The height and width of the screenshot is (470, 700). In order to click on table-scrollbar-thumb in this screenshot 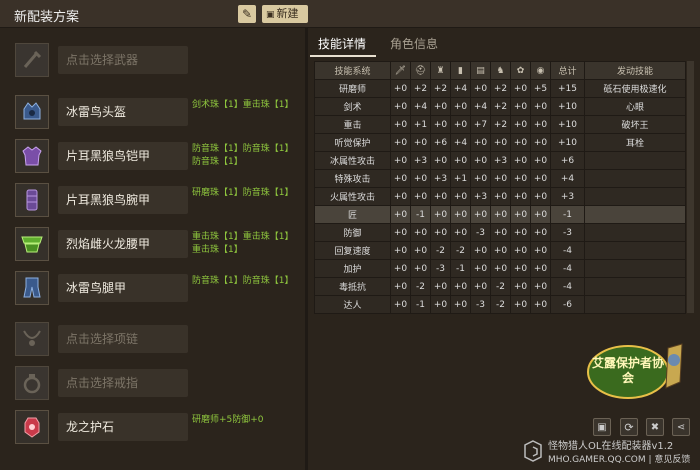, I will do `click(690, 187)`.